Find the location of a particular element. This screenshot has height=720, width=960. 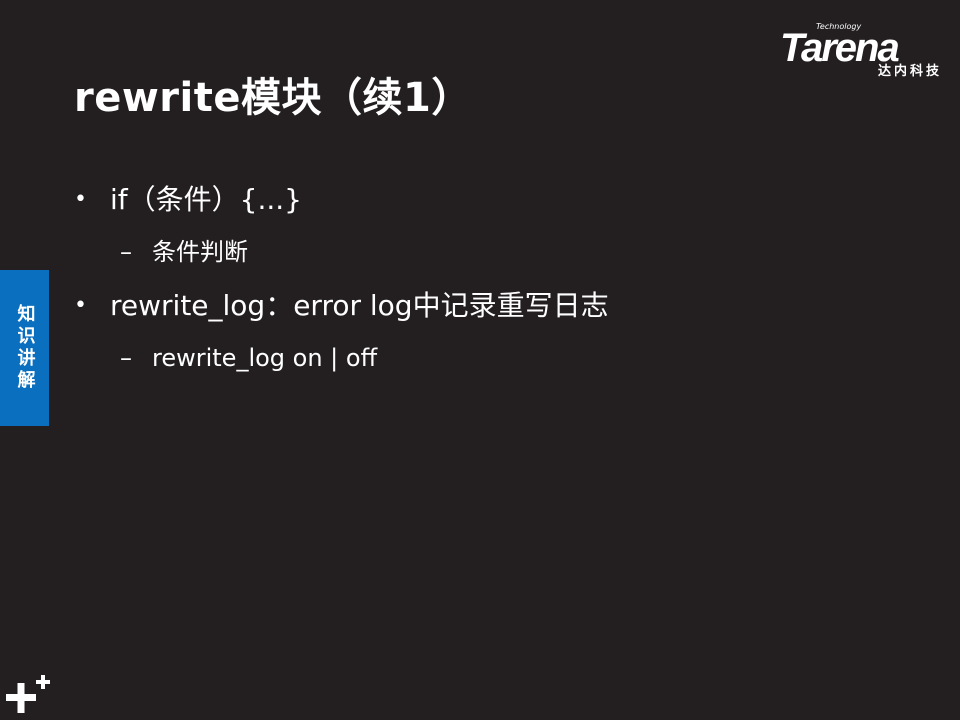

logo-wordmark: Tarena is located at coordinates (840, 48).